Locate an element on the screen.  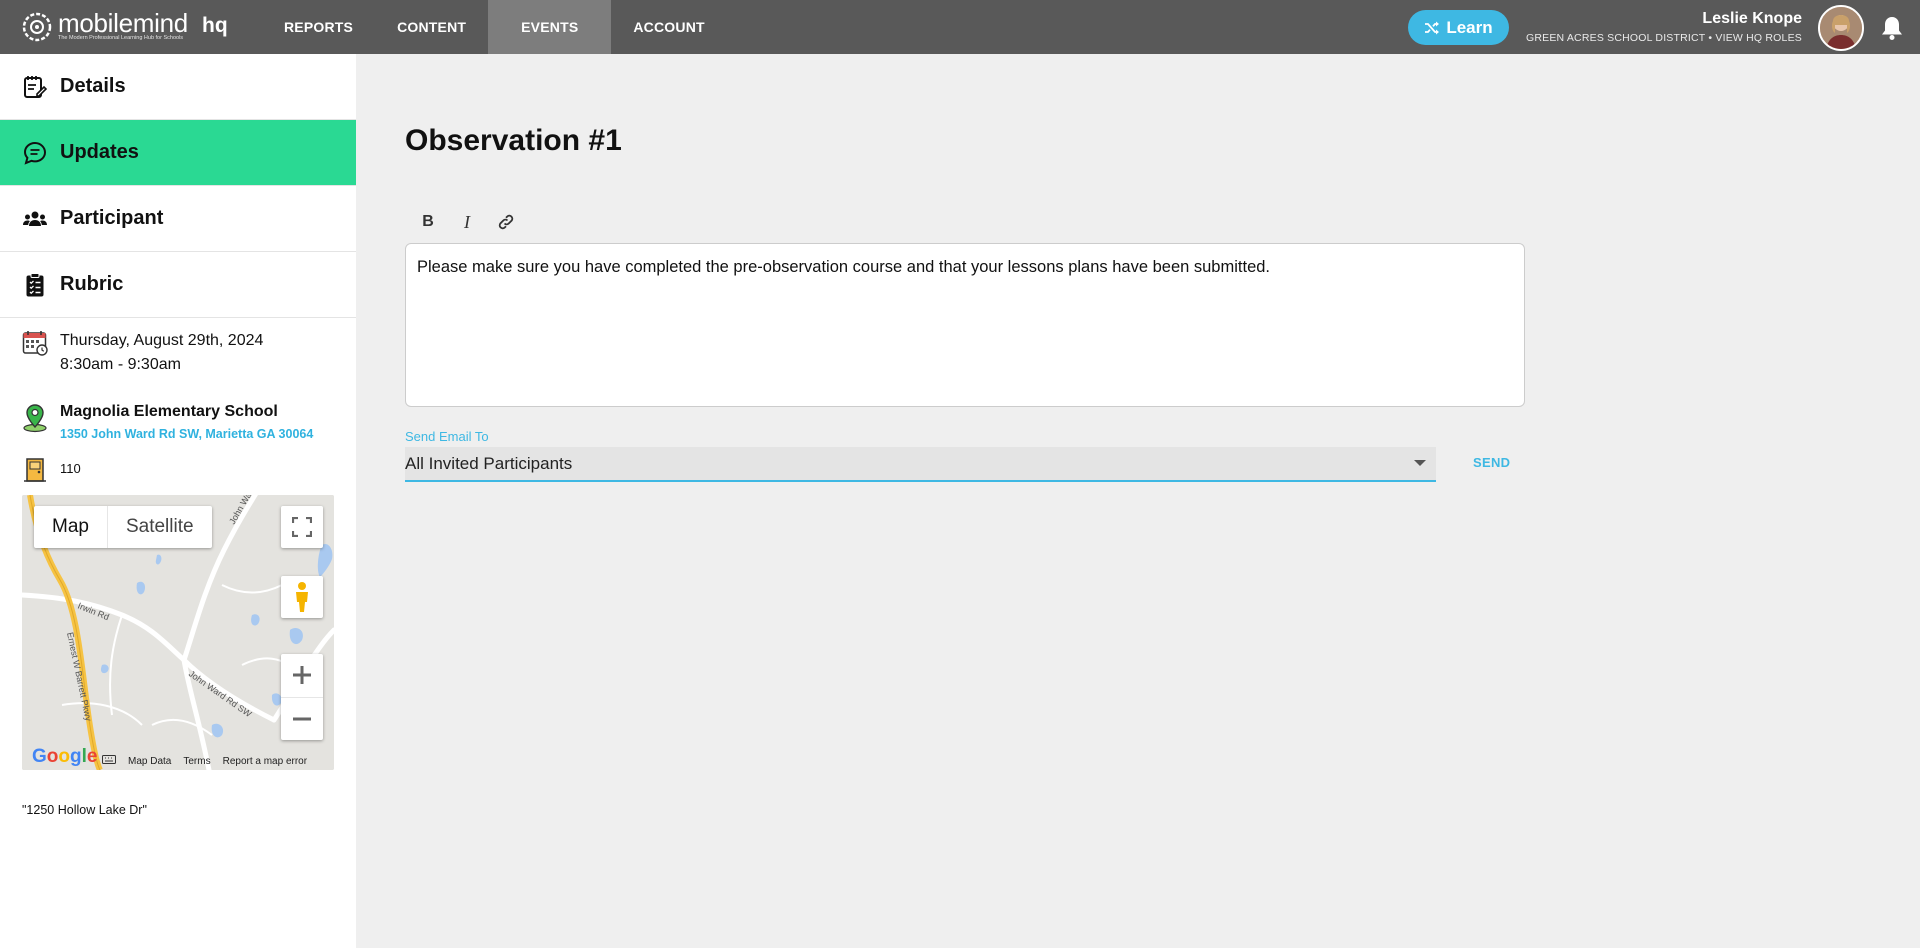
avatar-photo is located at coordinates (1841, 28).